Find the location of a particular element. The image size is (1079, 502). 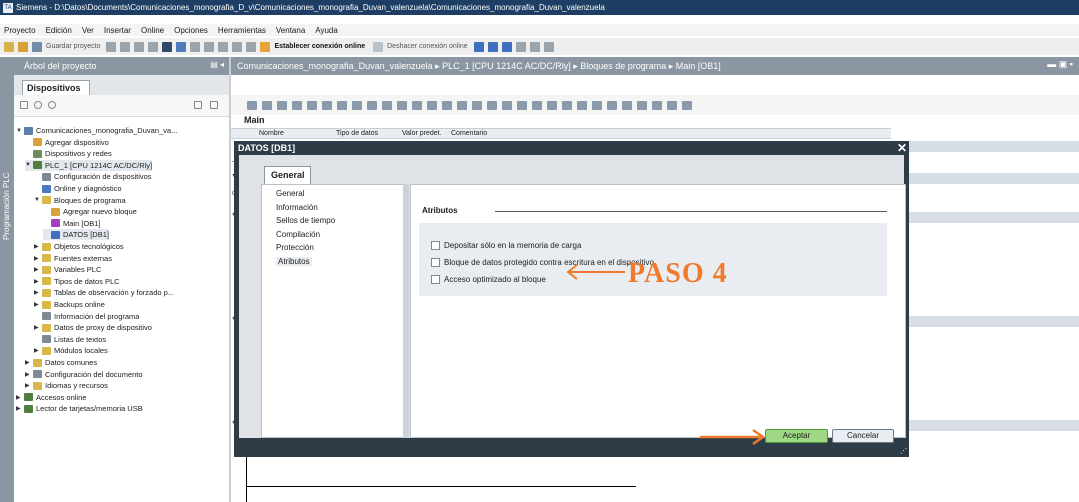

cancel-button: Cancelar is located at coordinates (863, 436).